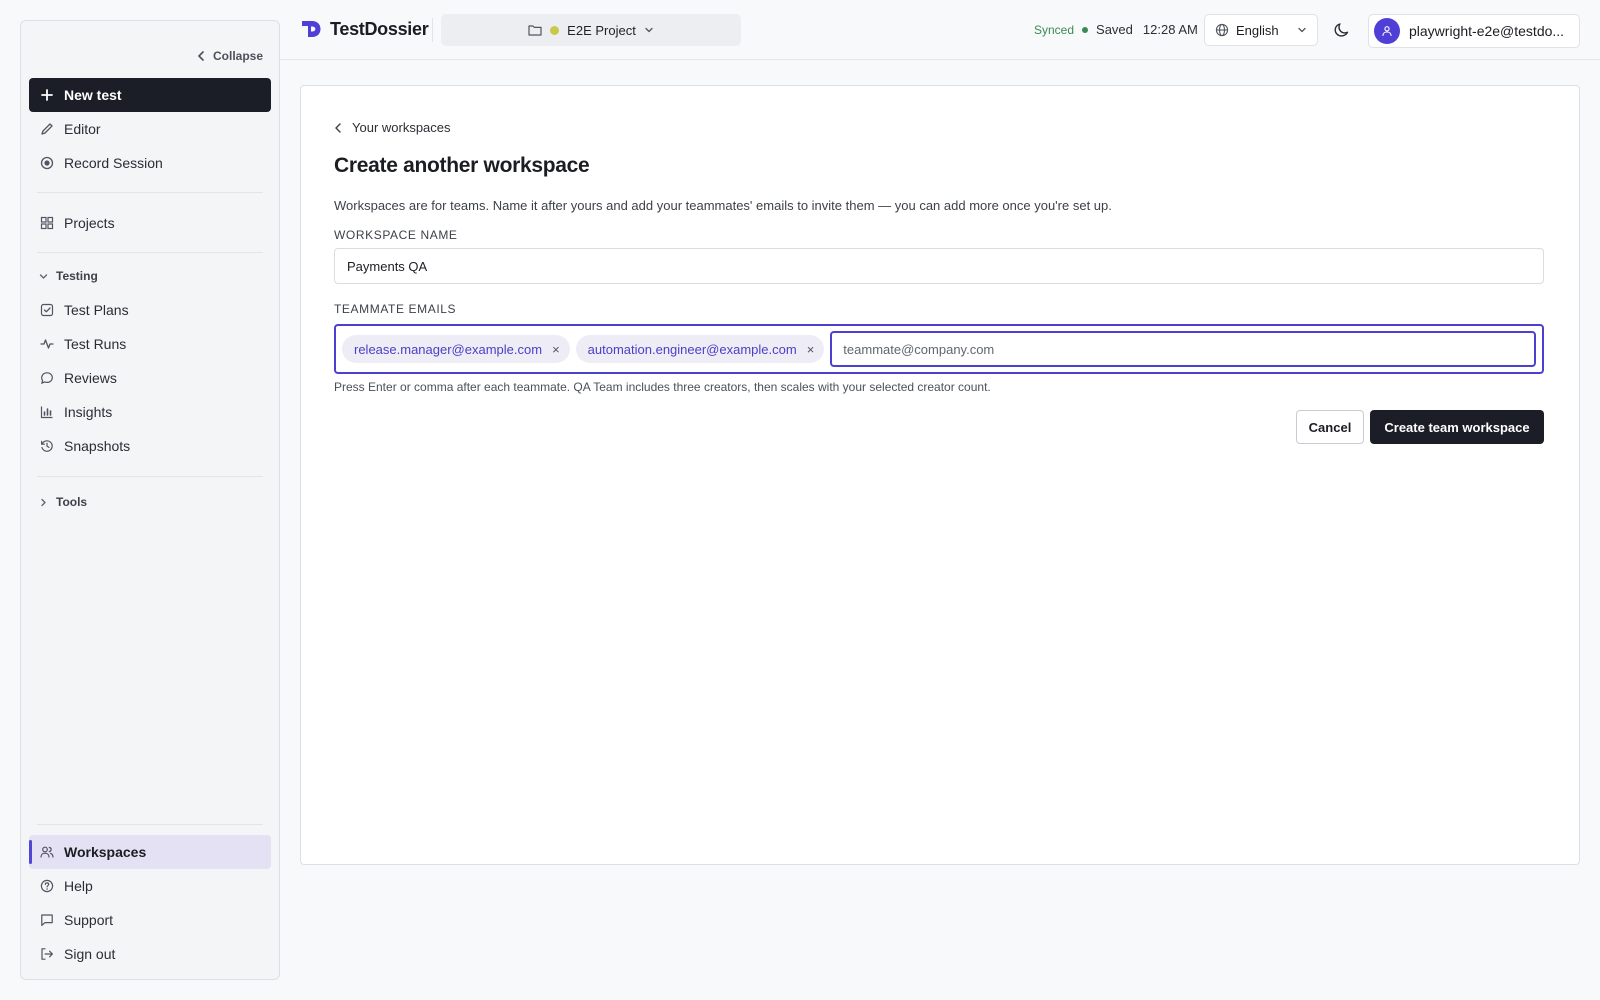 The image size is (1600, 1000). What do you see at coordinates (105, 852) in the screenshot?
I see `sidebar-item-label: Workspaces` at bounding box center [105, 852].